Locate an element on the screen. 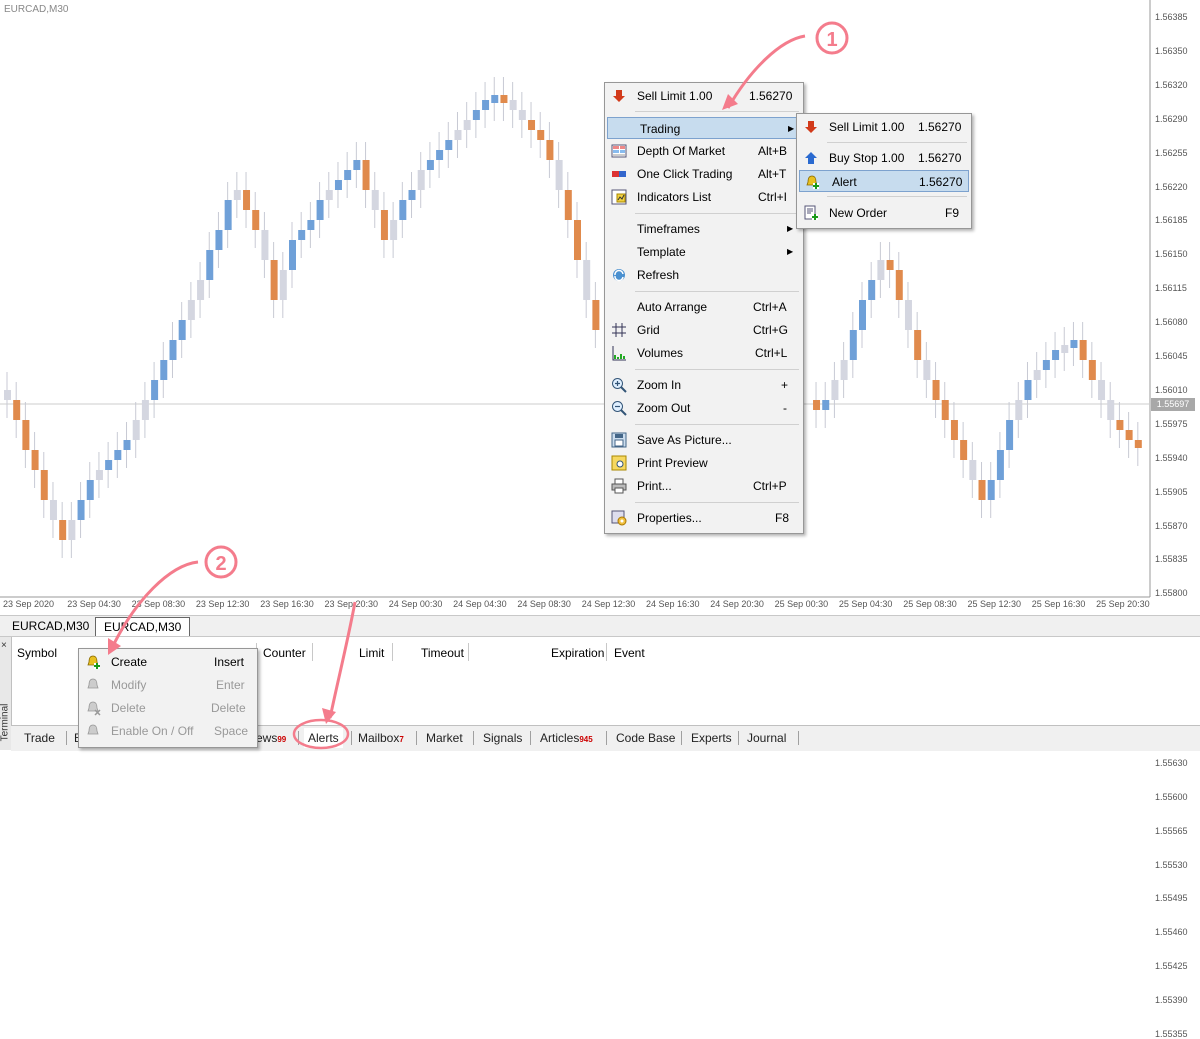  menu-item-one-click-trading: One Click Trading Alt+T is located at coordinates (704, 174).